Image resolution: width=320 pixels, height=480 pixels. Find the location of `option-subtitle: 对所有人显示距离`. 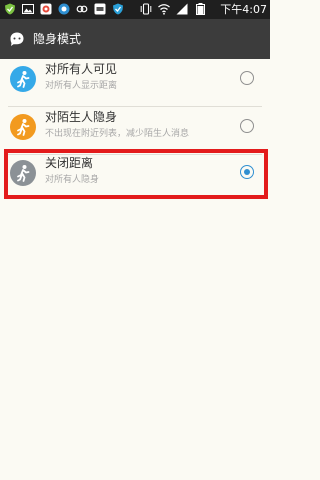

option-subtitle: 对所有人显示距离 is located at coordinates (81, 86).